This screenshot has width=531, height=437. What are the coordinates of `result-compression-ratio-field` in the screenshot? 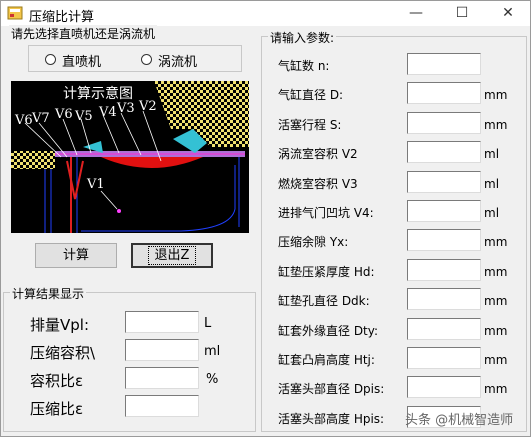 It's located at (162, 406).